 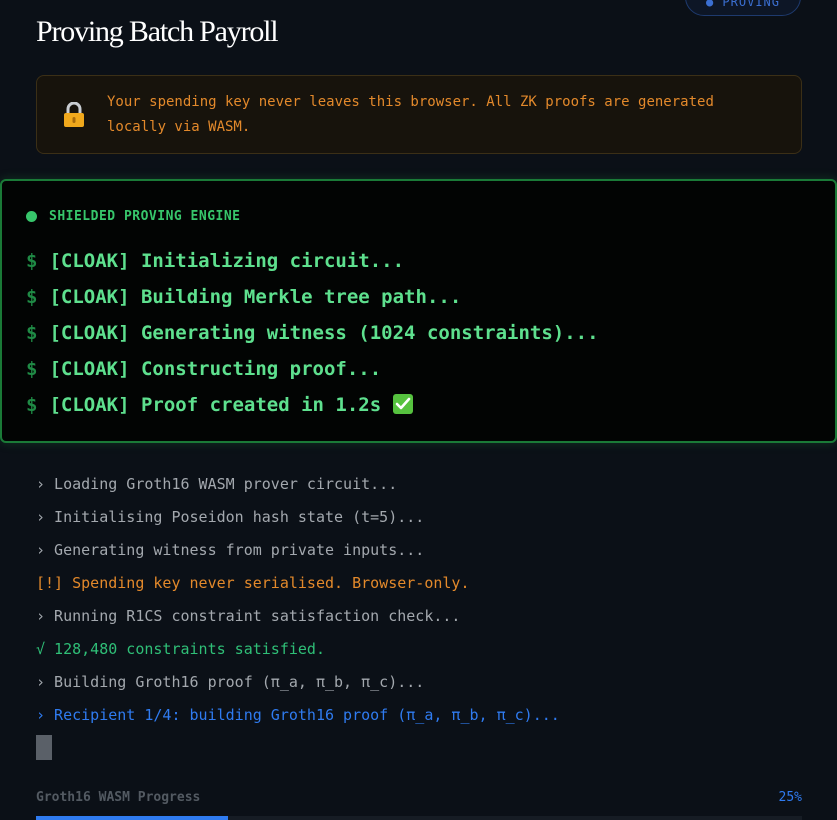 What do you see at coordinates (180, 649) in the screenshot?
I see `log-line-success: √ 128,480 constraints satisfied.` at bounding box center [180, 649].